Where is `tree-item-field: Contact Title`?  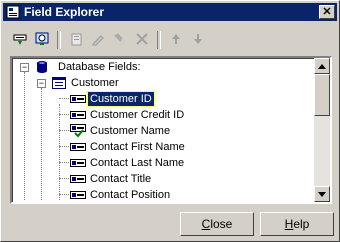
tree-item-field: Contact Title is located at coordinates (111, 179).